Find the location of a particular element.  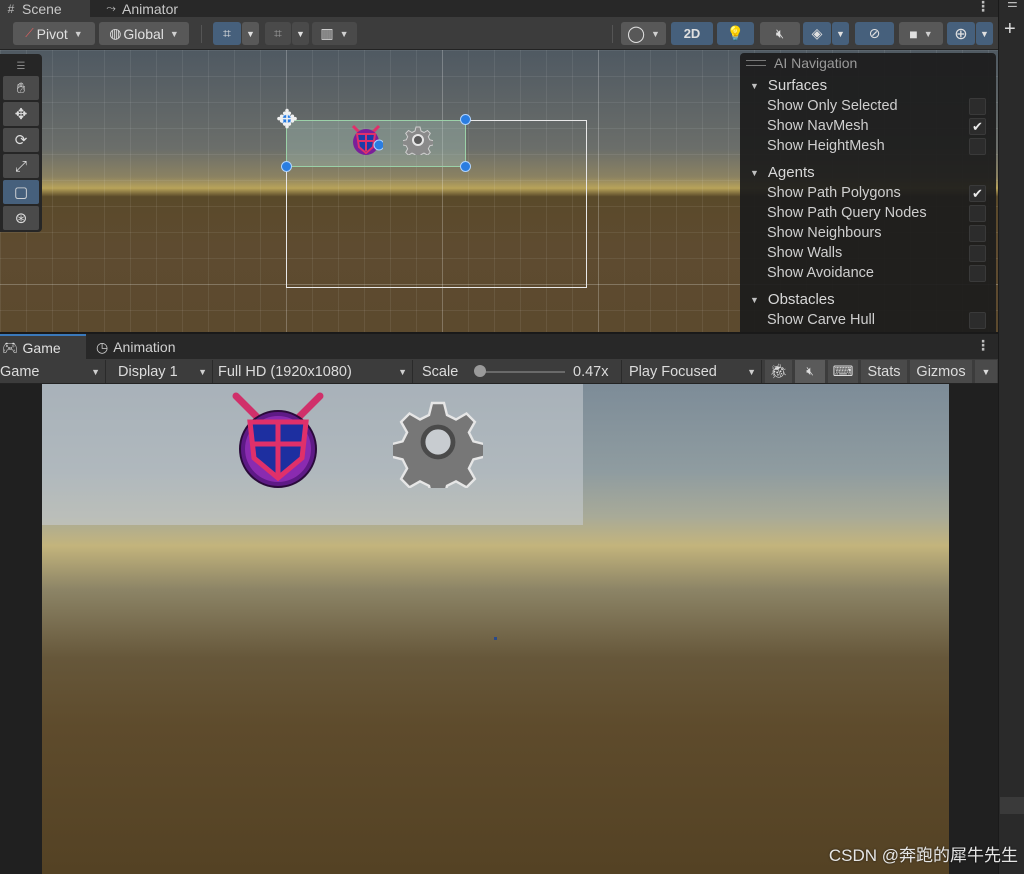

tab-scene: # Scene is located at coordinates (45, 8).